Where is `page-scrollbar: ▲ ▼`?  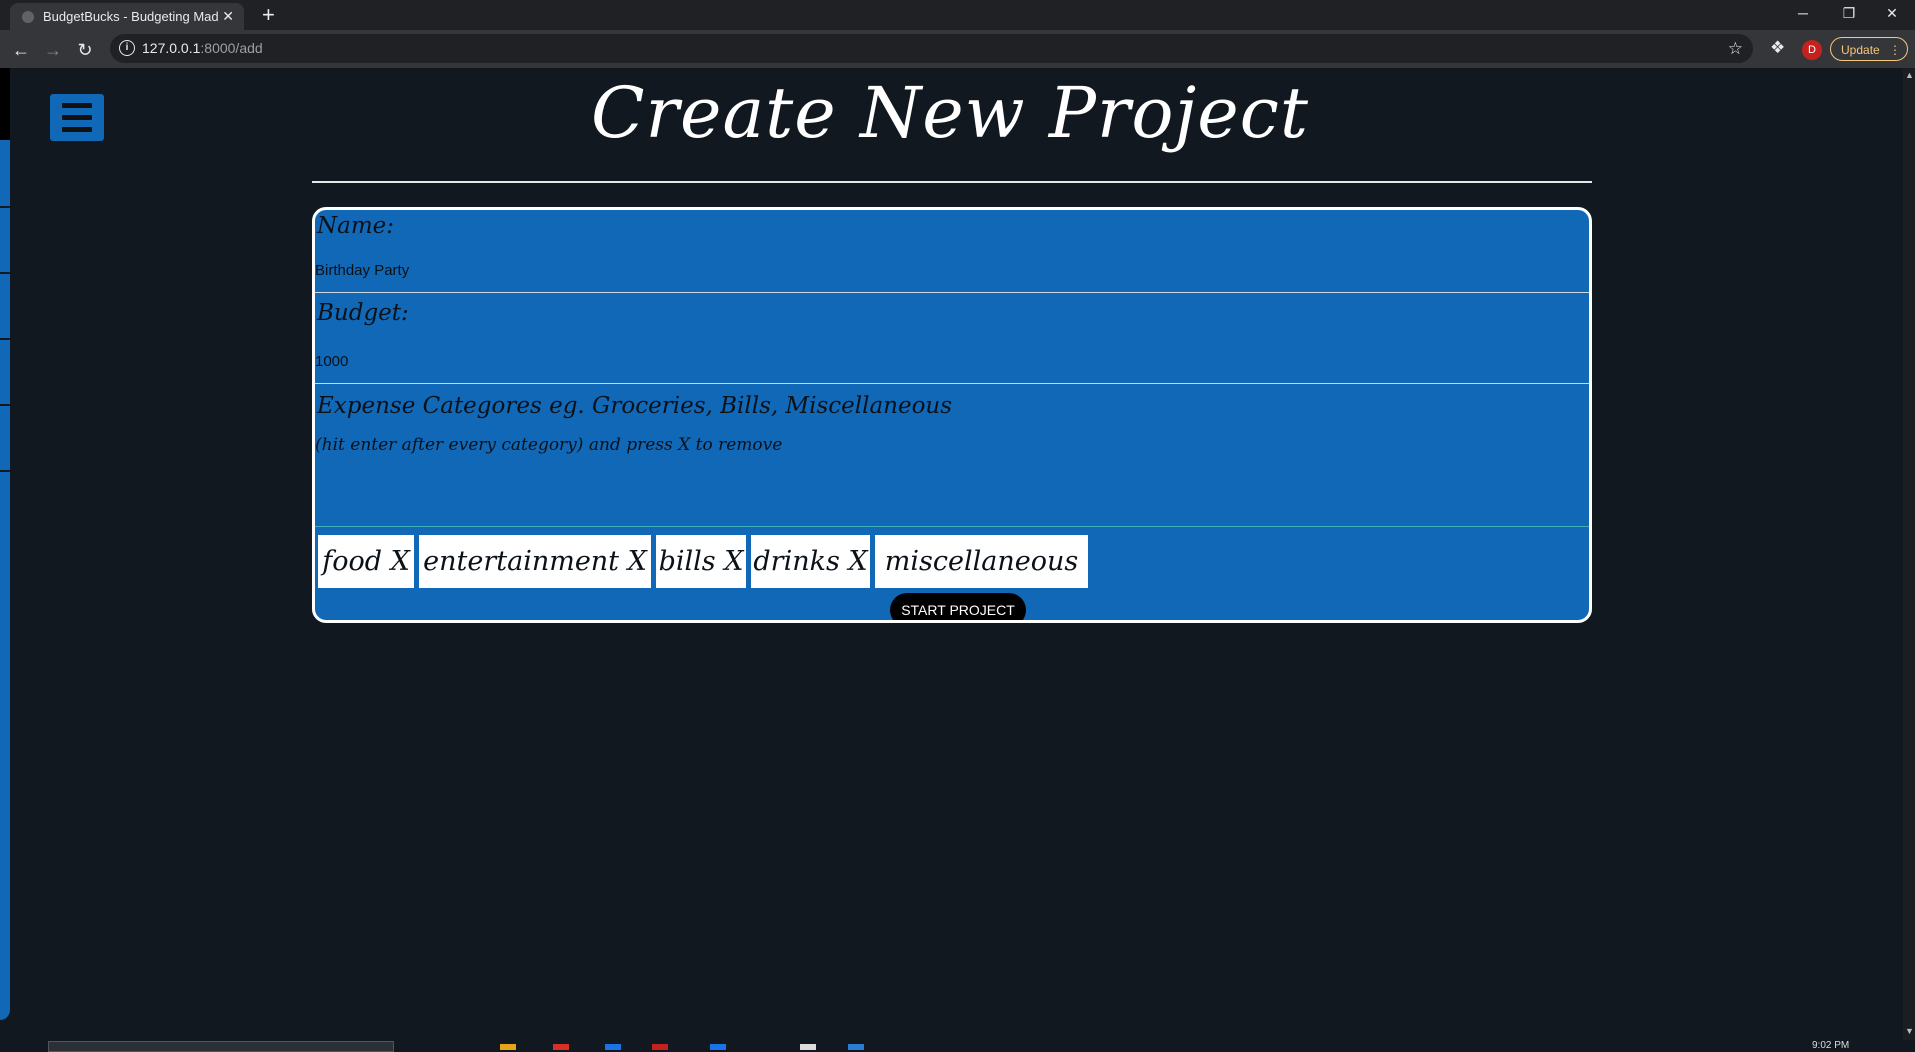 page-scrollbar: ▲ ▼ is located at coordinates (1909, 554).